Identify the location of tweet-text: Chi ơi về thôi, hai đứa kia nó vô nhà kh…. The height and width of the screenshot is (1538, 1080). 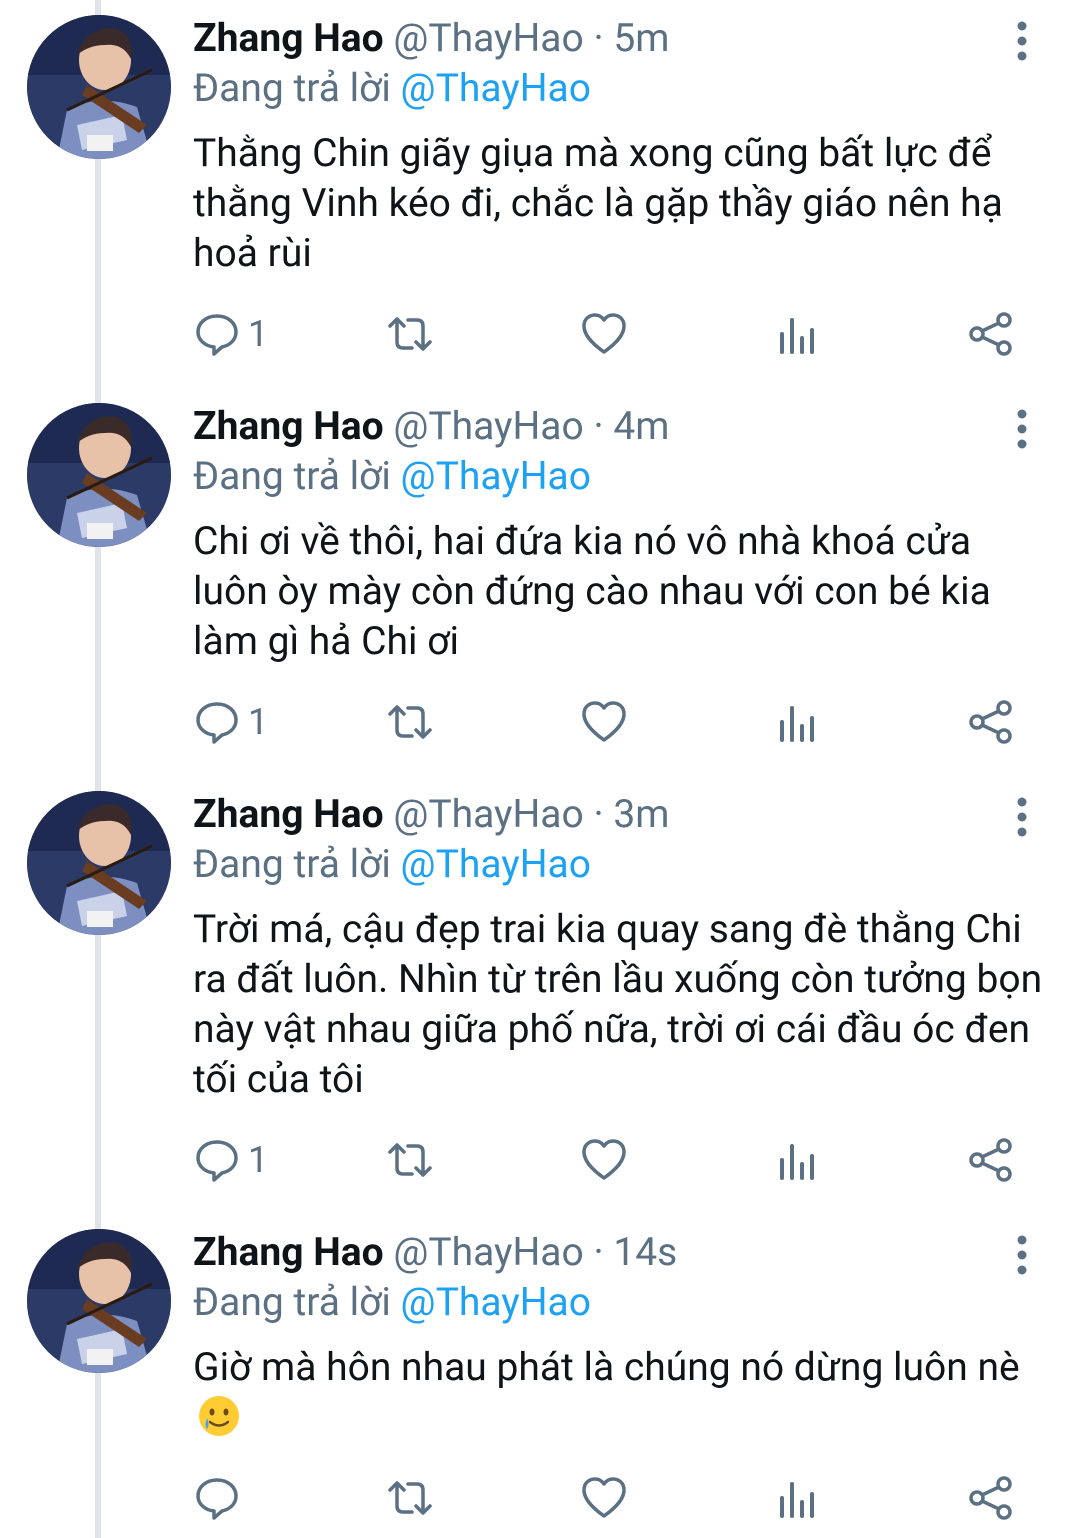
(592, 591).